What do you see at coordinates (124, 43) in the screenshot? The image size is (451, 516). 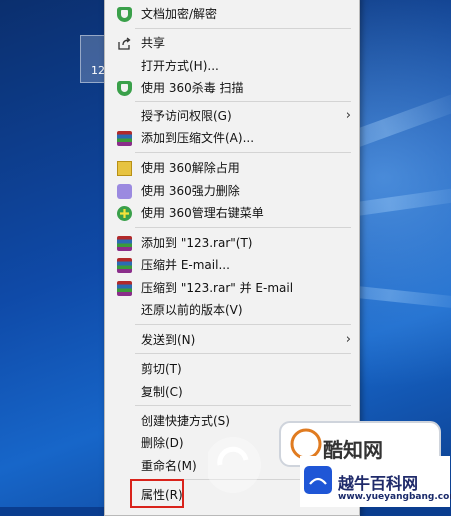 I see `share-icon` at bounding box center [124, 43].